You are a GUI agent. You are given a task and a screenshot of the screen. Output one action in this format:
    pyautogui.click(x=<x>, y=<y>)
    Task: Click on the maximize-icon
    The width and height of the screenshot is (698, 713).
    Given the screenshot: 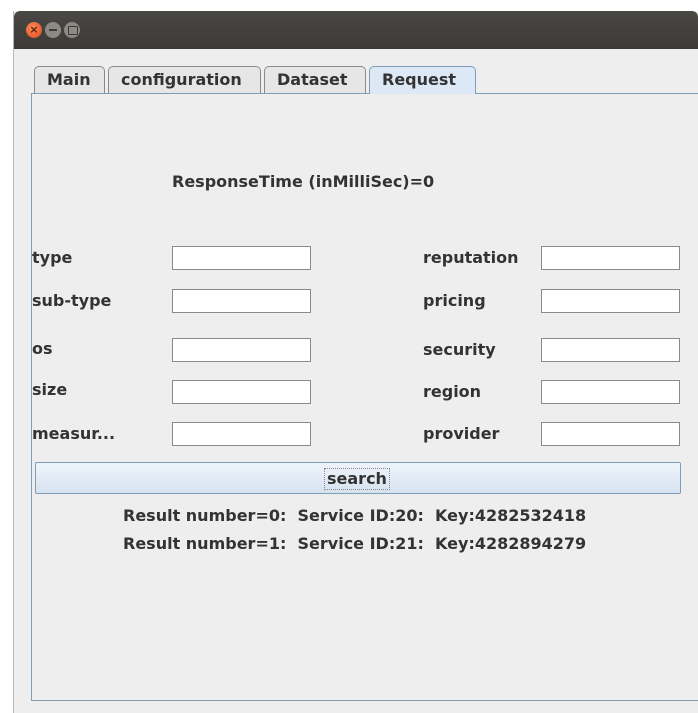 What is the action you would take?
    pyautogui.click(x=72, y=30)
    